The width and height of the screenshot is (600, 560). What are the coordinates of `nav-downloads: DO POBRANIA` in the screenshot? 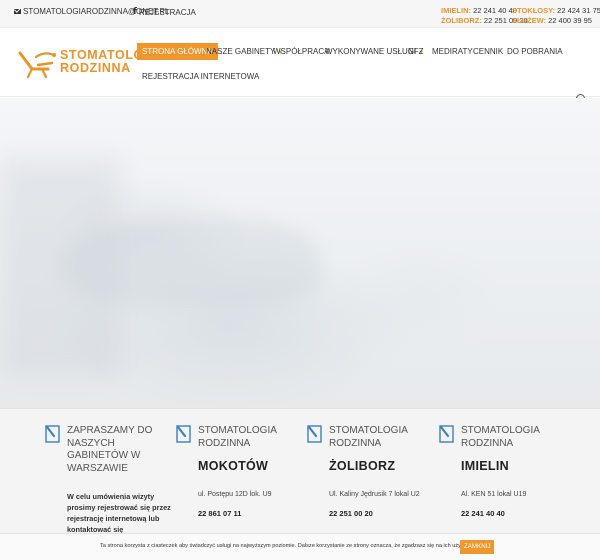 It's located at (535, 51).